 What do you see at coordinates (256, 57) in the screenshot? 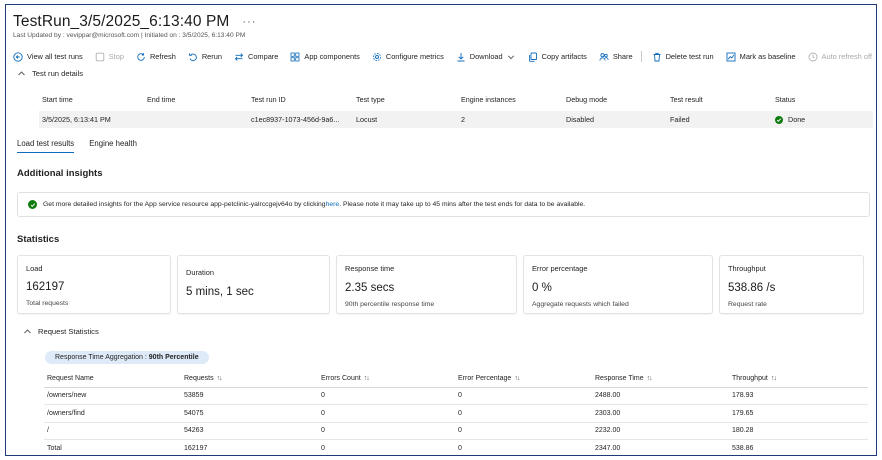
I see `compare-button: Compare` at bounding box center [256, 57].